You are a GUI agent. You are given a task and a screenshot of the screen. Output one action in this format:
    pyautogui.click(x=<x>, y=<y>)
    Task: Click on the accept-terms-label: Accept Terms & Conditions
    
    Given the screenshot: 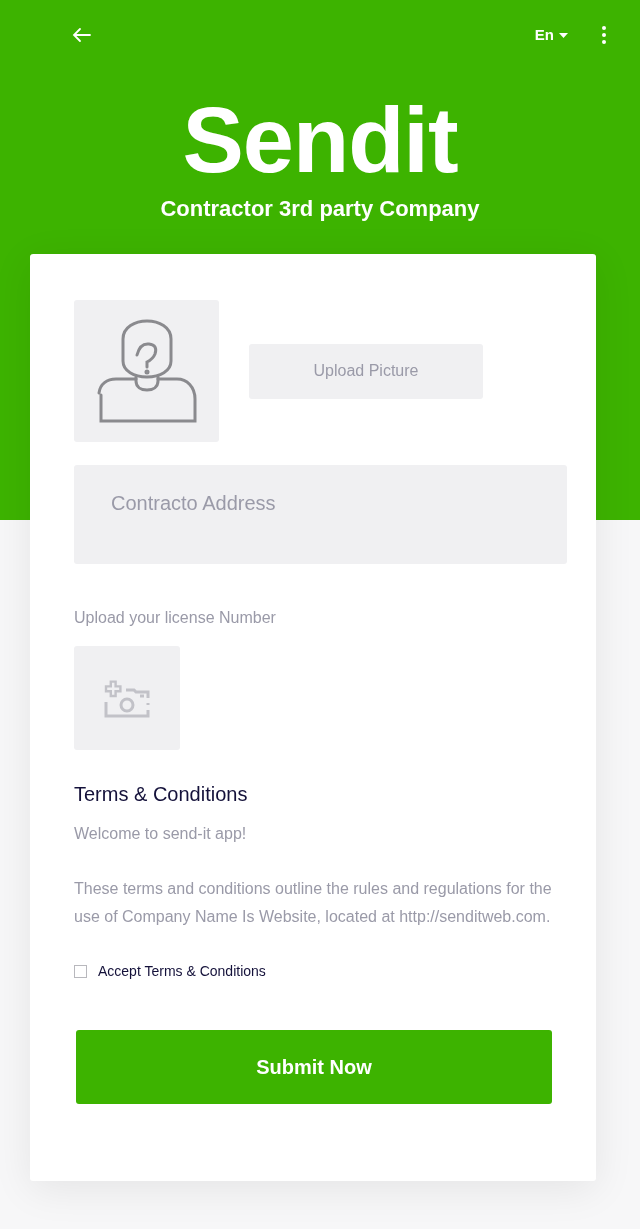 What is the action you would take?
    pyautogui.click(x=182, y=971)
    